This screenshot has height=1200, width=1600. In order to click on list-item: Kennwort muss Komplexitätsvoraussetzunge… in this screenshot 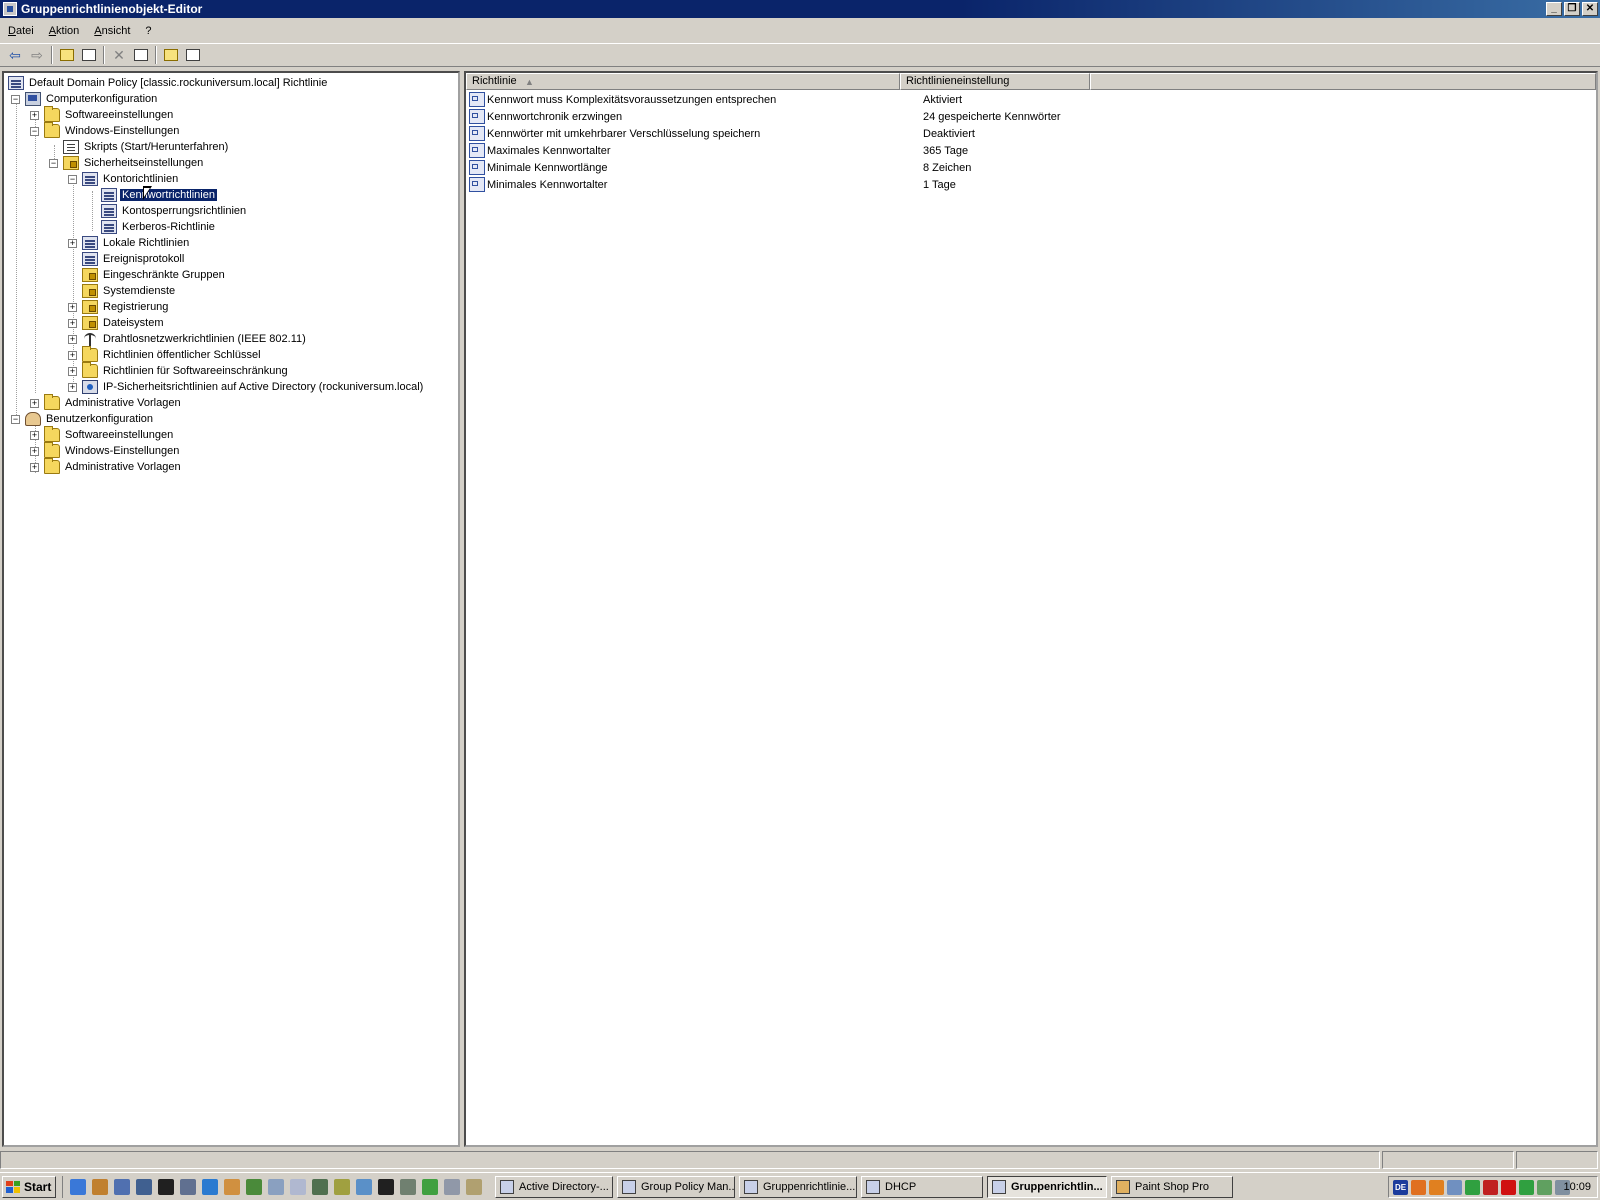, I will do `click(714, 99)`.